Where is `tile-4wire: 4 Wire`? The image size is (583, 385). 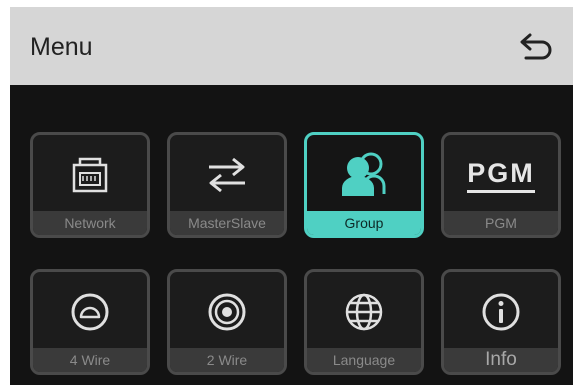
tile-4wire: 4 Wire is located at coordinates (90, 322).